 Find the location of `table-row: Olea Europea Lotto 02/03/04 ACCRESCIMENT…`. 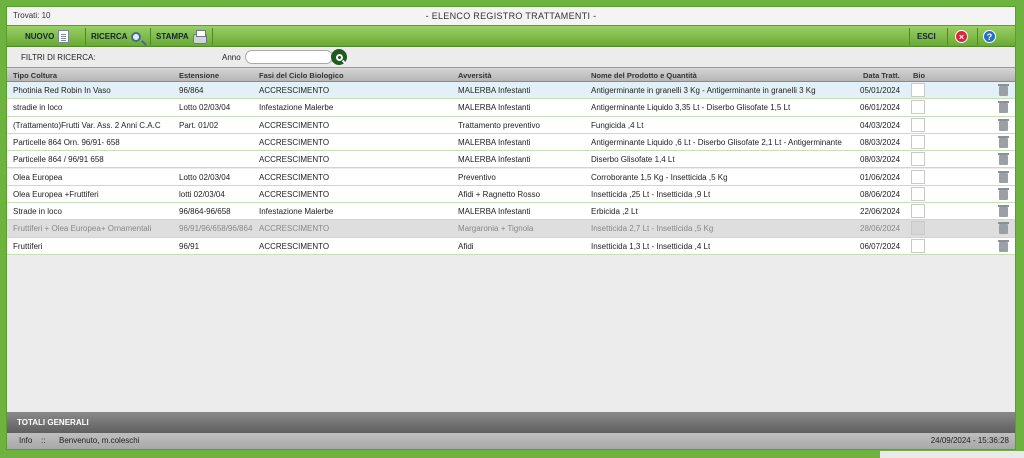

table-row: Olea Europea Lotto 02/03/04 ACCRESCIMENT… is located at coordinates (511, 177).